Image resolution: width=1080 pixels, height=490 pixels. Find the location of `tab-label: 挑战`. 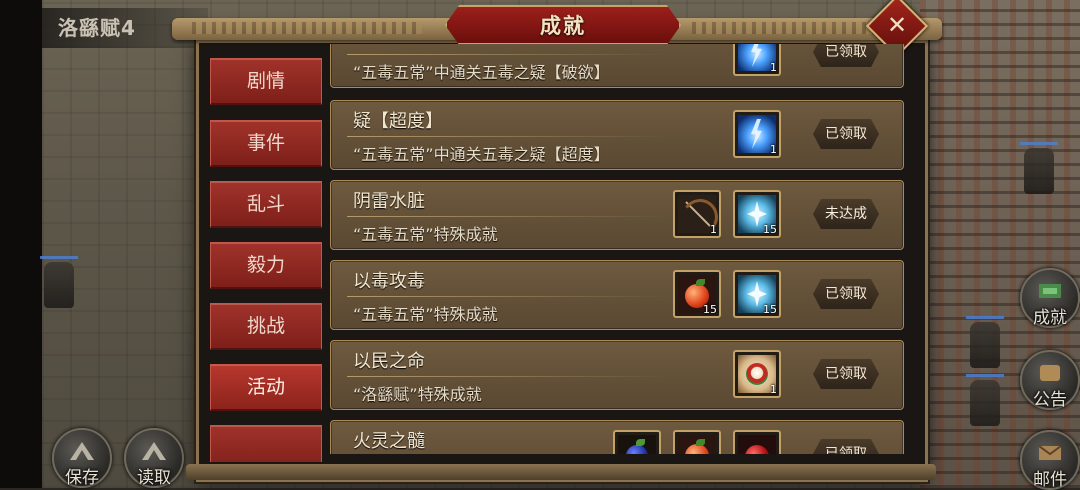

tab-label: 挑战 is located at coordinates (265, 326).